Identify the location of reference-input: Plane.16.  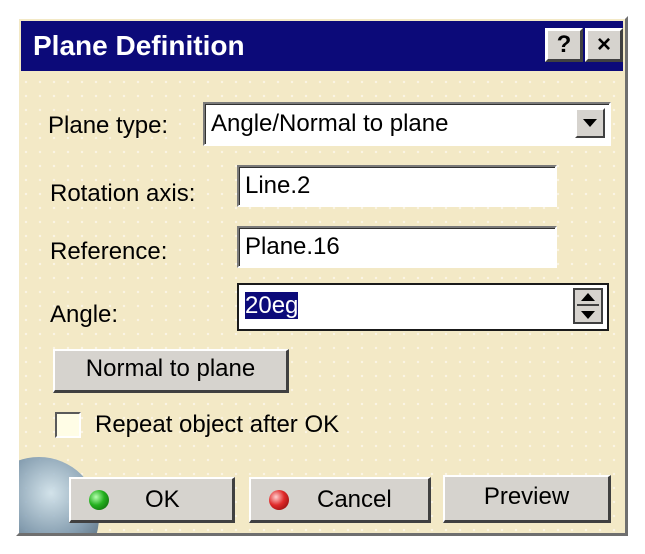
(397, 247).